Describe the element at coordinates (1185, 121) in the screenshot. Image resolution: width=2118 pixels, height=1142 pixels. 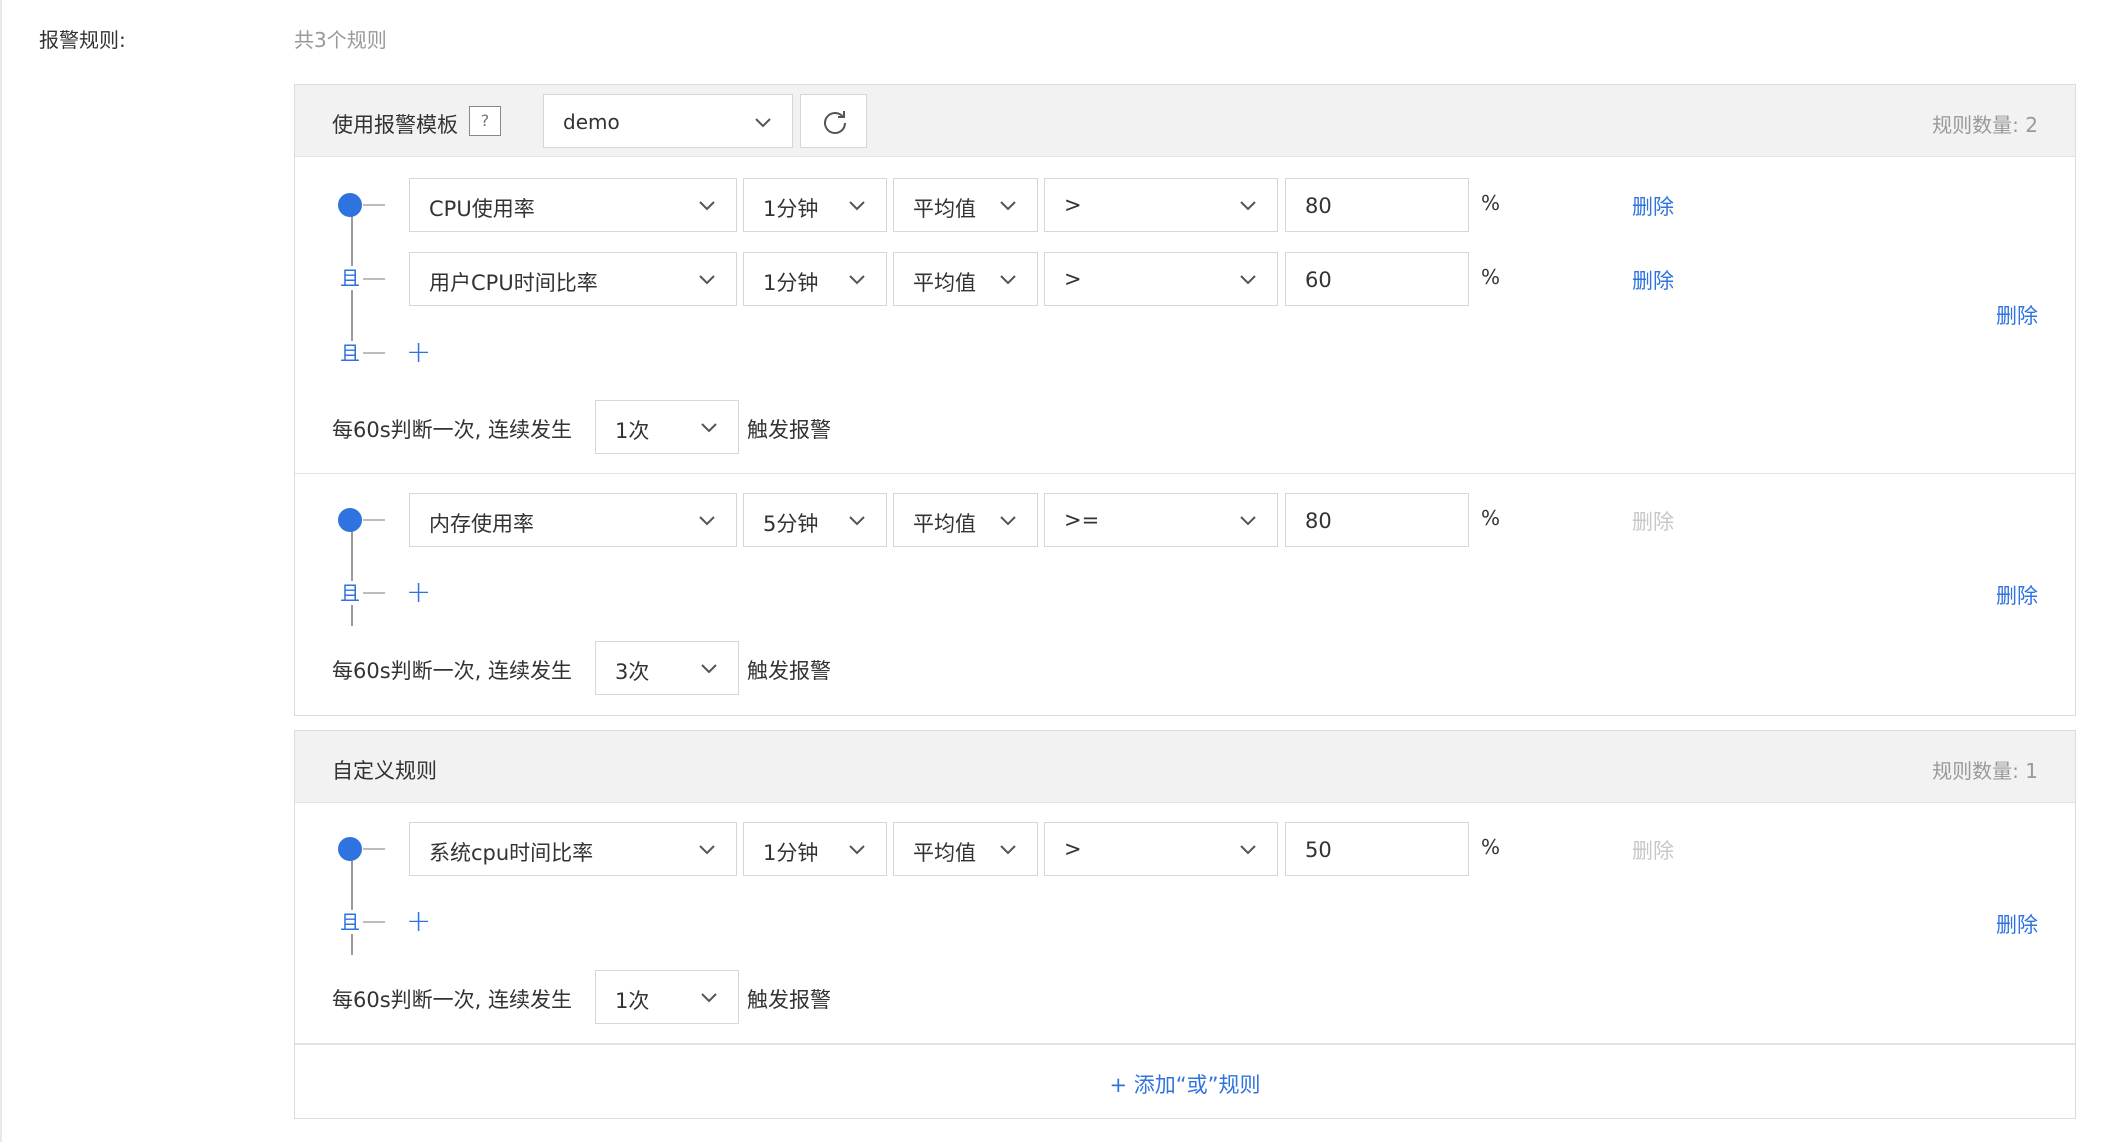
I see `template-panel-header: 使用报警模板 ? demo 规则数量: 2` at that location.